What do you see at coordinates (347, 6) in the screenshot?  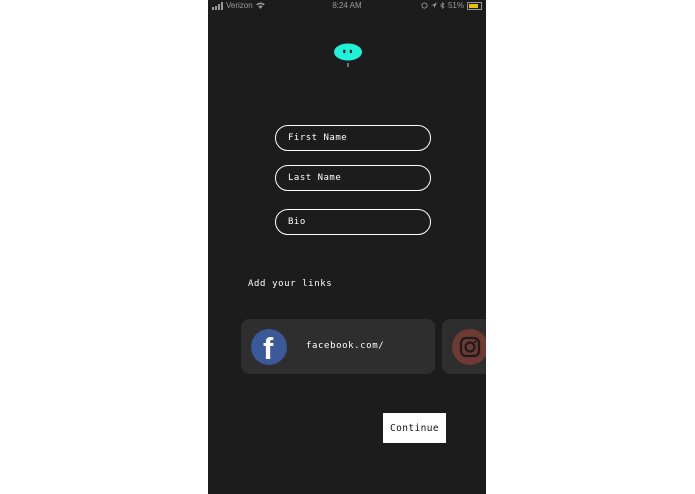 I see `status-bar: Verizon 8:24 AM 51%` at bounding box center [347, 6].